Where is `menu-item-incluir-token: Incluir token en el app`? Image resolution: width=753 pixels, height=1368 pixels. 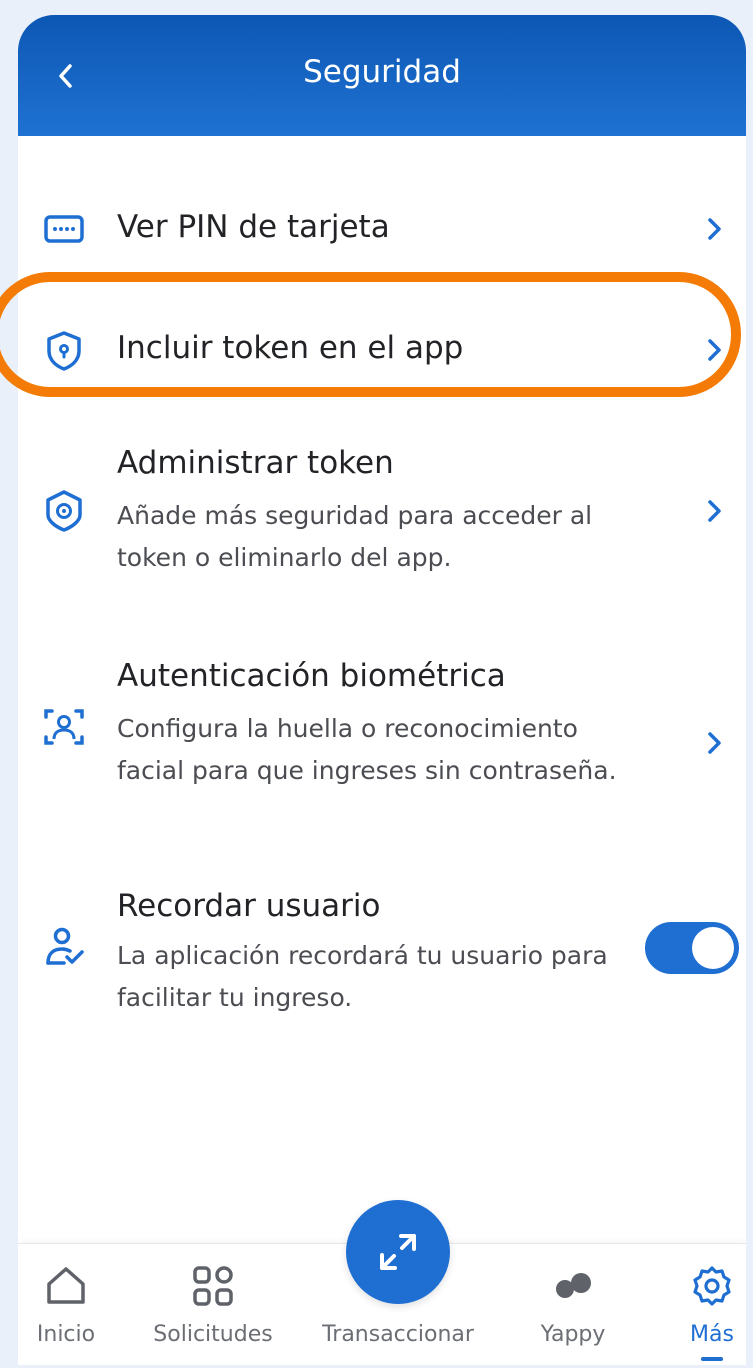
menu-item-incluir-token: Incluir token en el app is located at coordinates (382, 350).